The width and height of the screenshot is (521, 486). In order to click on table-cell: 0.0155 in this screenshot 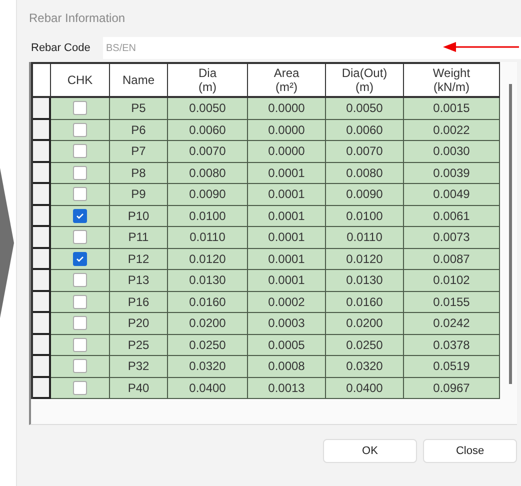, I will do `click(452, 302)`.